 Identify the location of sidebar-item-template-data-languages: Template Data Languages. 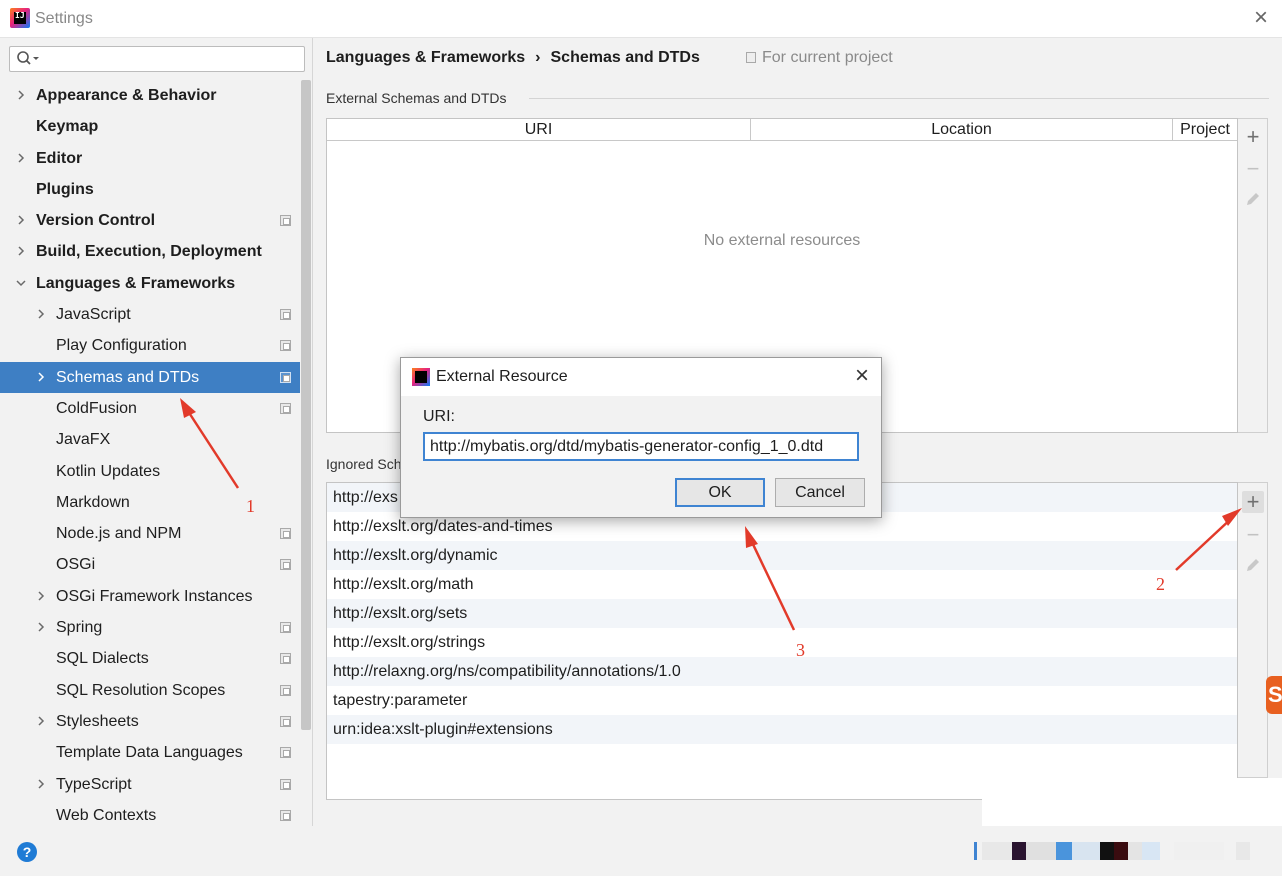
(150, 752).